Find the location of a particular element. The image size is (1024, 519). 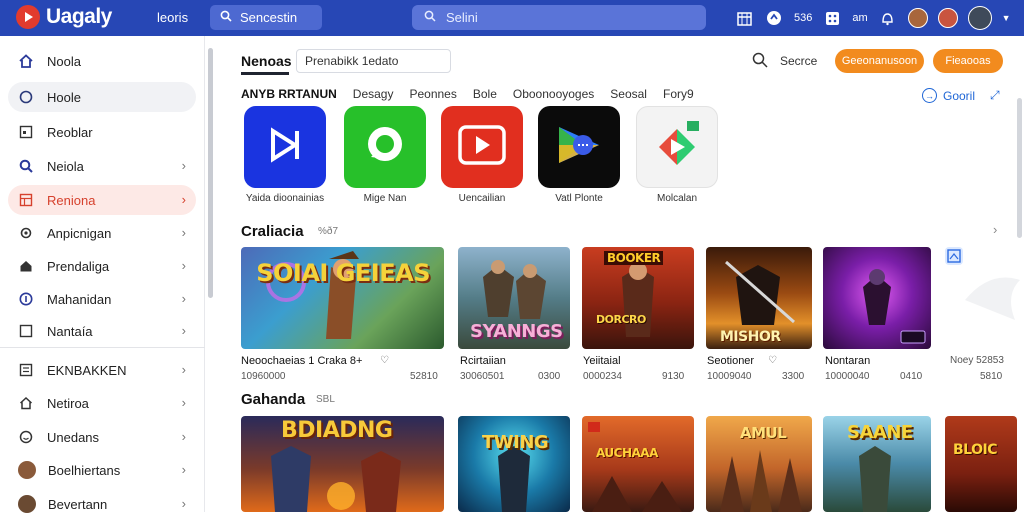

sidebar-item-netiroa: Netiroa › is located at coordinates (102, 403).